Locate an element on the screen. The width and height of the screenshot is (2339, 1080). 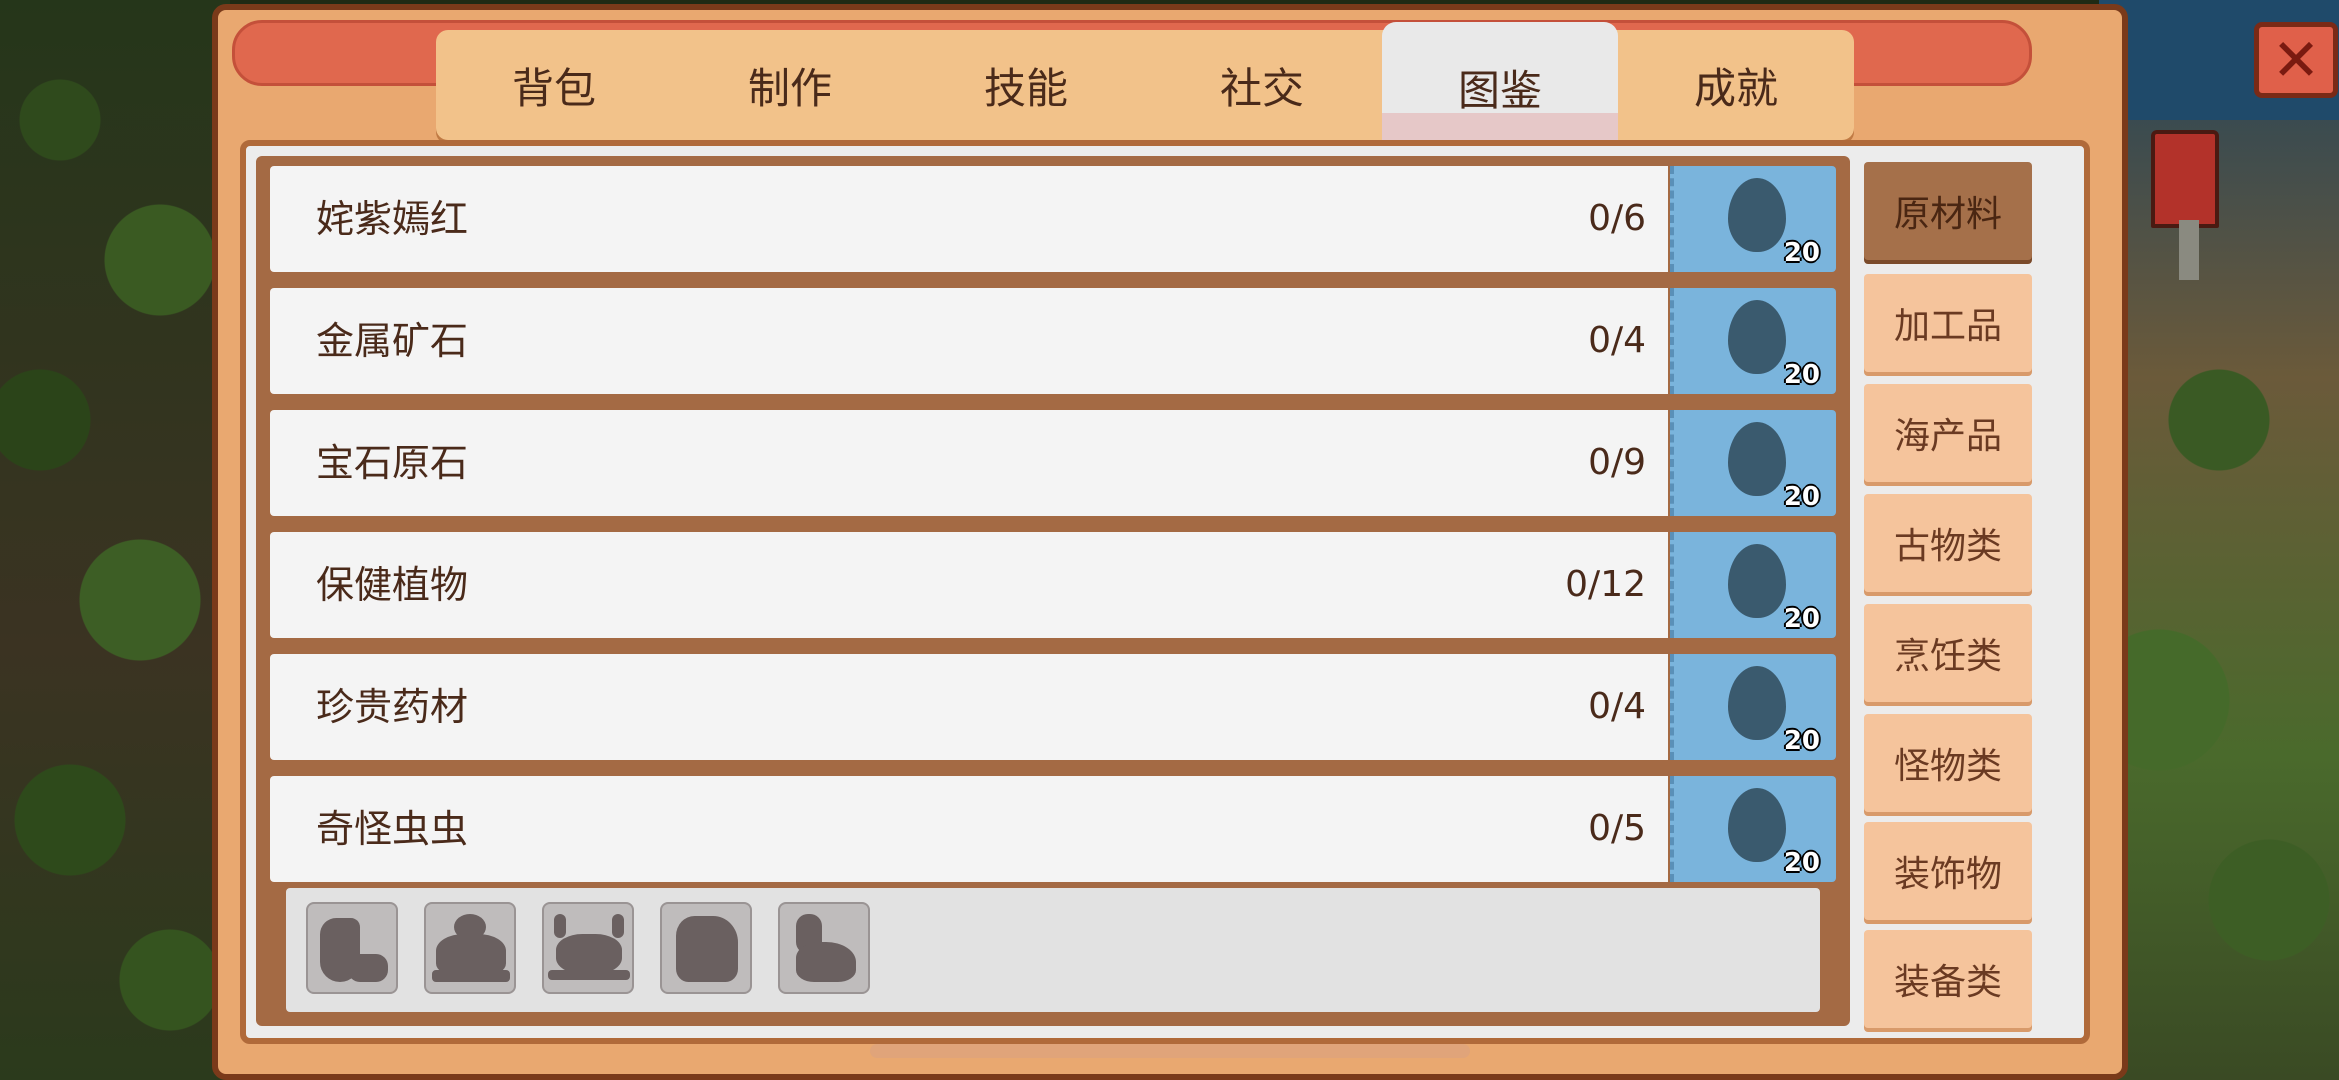
category-cooking: 烹饪类 is located at coordinates (1948, 653).